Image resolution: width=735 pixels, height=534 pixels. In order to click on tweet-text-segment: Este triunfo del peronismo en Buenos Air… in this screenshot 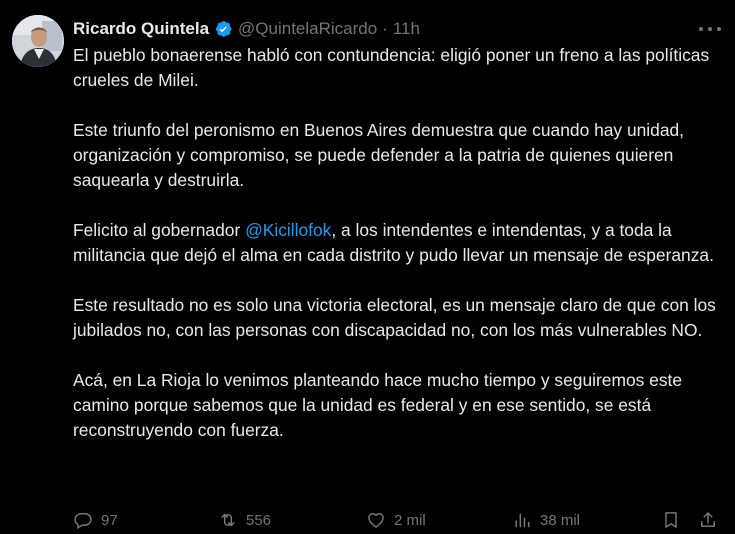, I will do `click(378, 155)`.